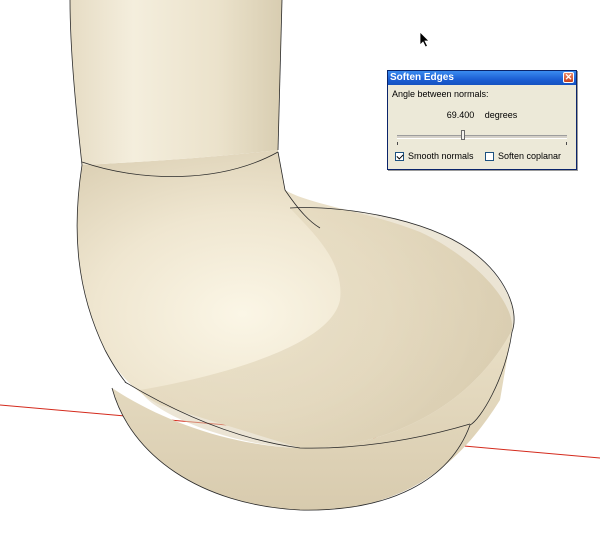 The image size is (600, 534). Describe the element at coordinates (176, 82) in the screenshot. I see `pipe-shaft` at that location.